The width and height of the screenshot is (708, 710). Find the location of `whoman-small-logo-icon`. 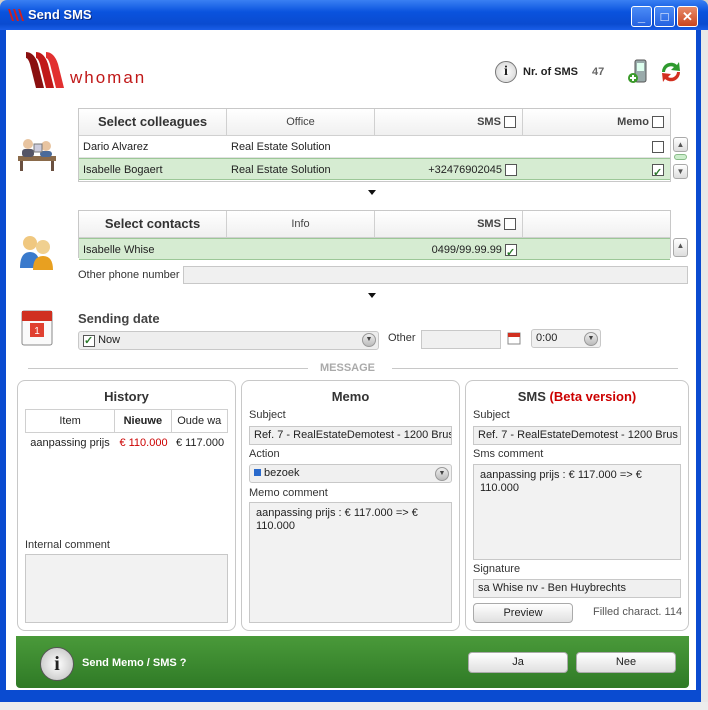

whoman-small-logo-icon is located at coordinates (16, 15).